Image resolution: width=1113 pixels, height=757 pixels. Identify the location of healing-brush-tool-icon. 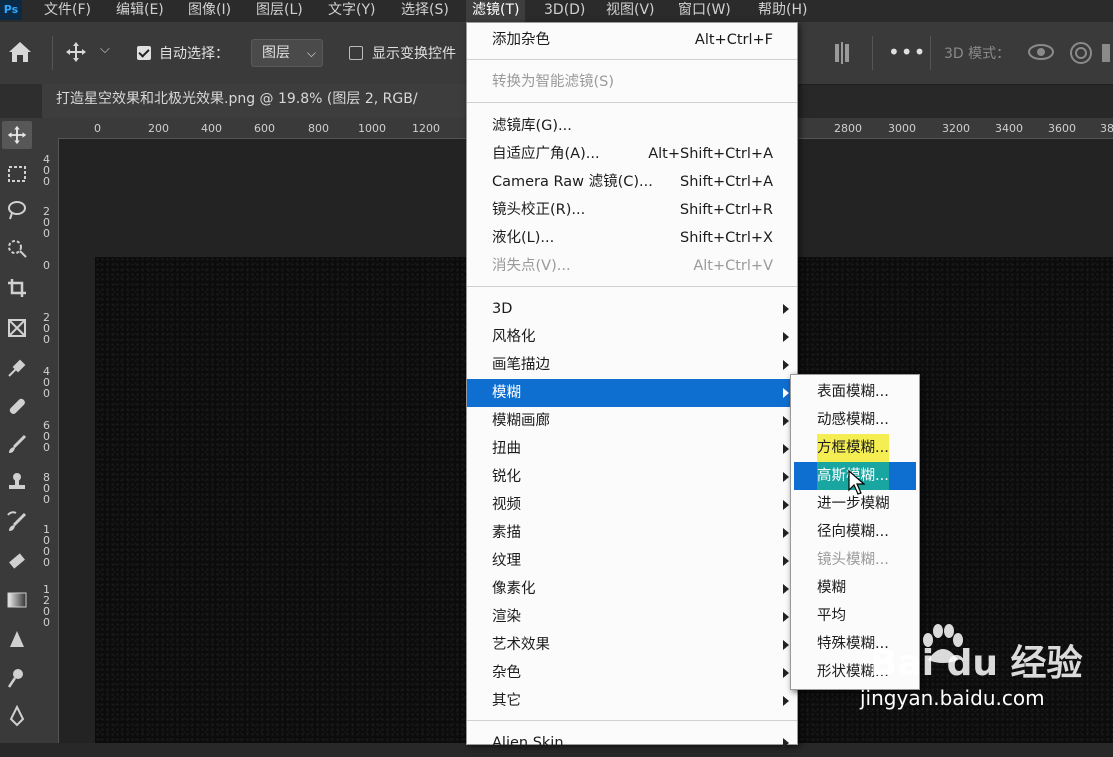
(17, 406).